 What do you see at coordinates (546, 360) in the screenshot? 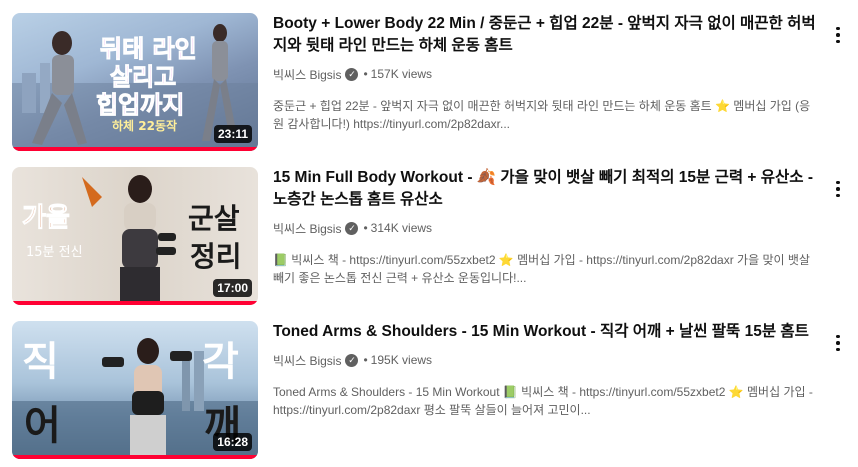
I see `video-meta-3: 빅씨스 Bigsis ✓ • 195K views` at bounding box center [546, 360].